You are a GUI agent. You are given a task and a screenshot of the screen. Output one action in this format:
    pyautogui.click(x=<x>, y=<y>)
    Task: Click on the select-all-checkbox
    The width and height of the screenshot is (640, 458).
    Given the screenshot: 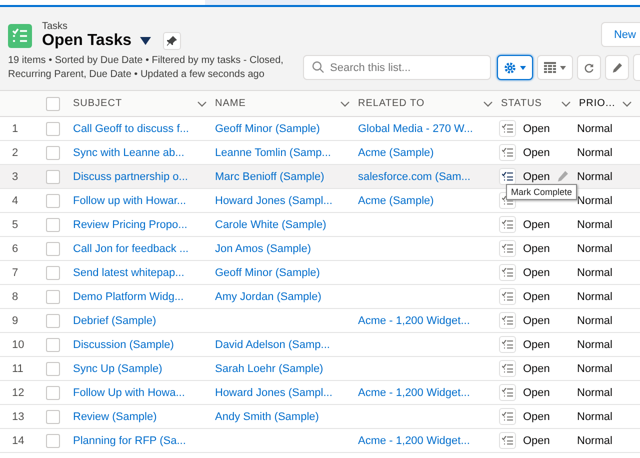 What is the action you would take?
    pyautogui.click(x=53, y=103)
    